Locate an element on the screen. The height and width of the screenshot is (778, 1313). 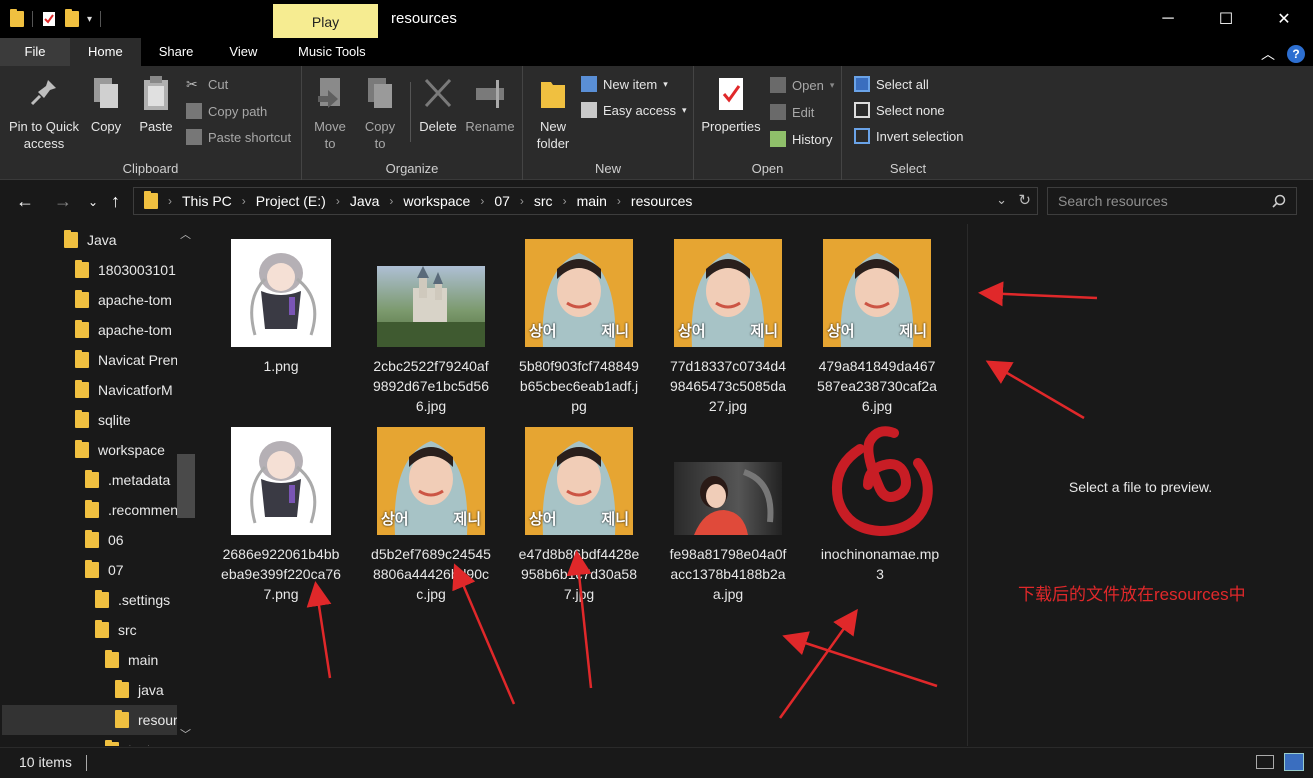
thumbnail-castle-image is located at coordinates (431, 306).